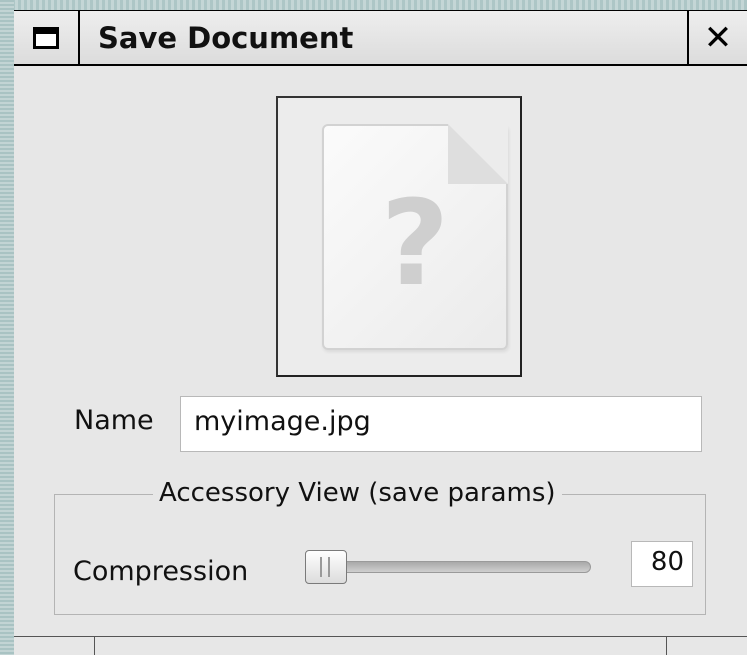 The height and width of the screenshot is (655, 747). I want to click on desktop-background-top, so click(373, 5).